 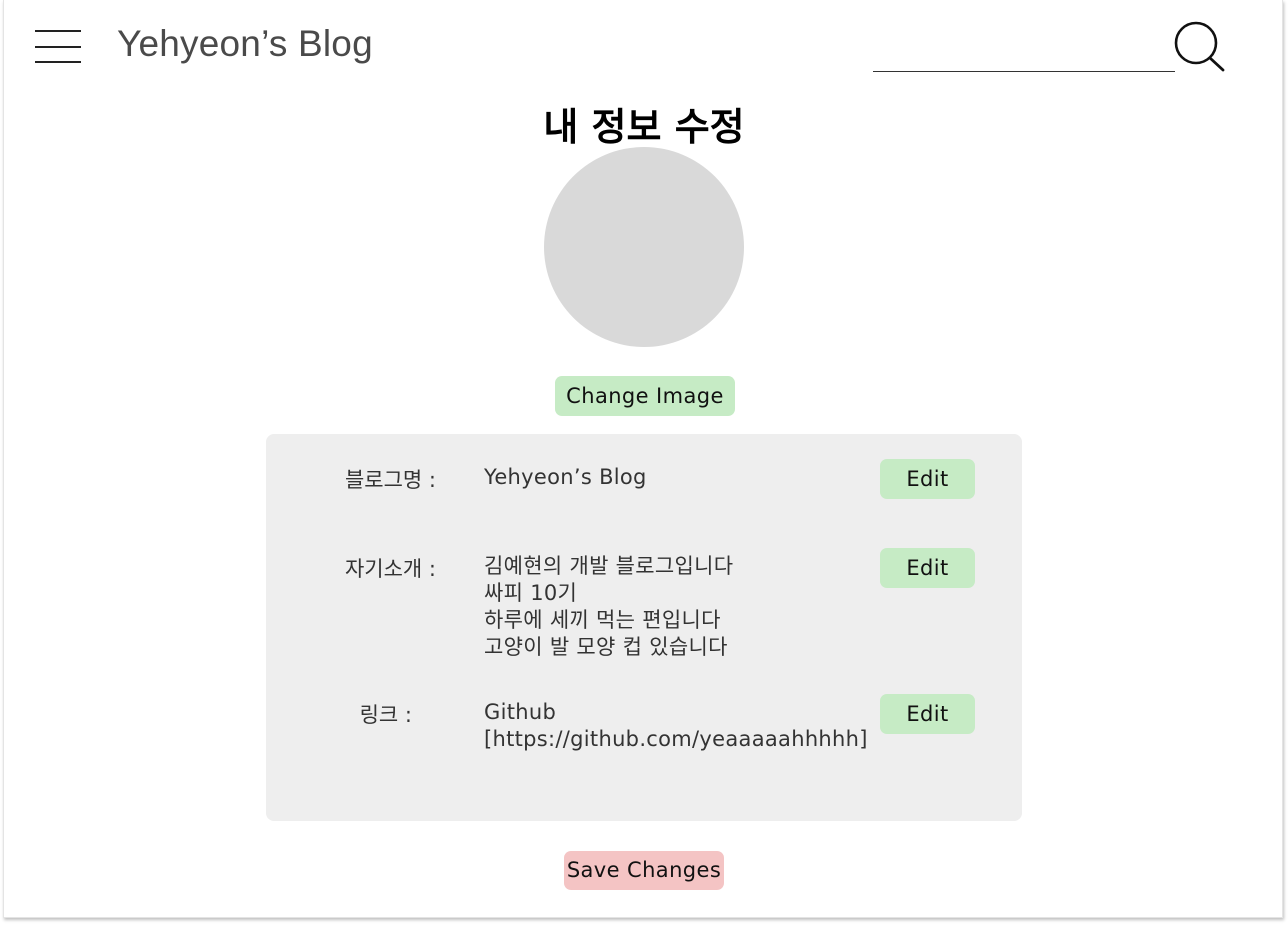 What do you see at coordinates (390, 569) in the screenshot?
I see `intro-label: 자기소개 :` at bounding box center [390, 569].